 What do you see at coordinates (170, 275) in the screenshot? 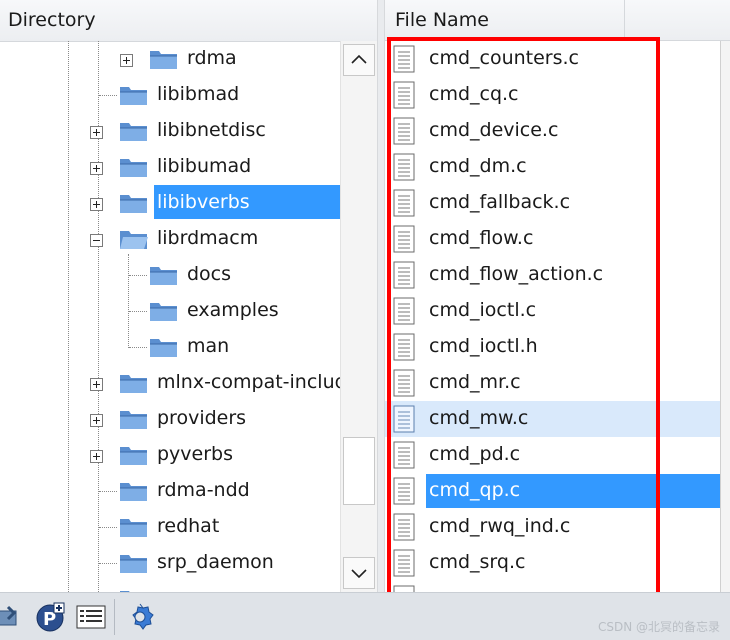
I see `tree-item-docs: docs` at bounding box center [170, 275].